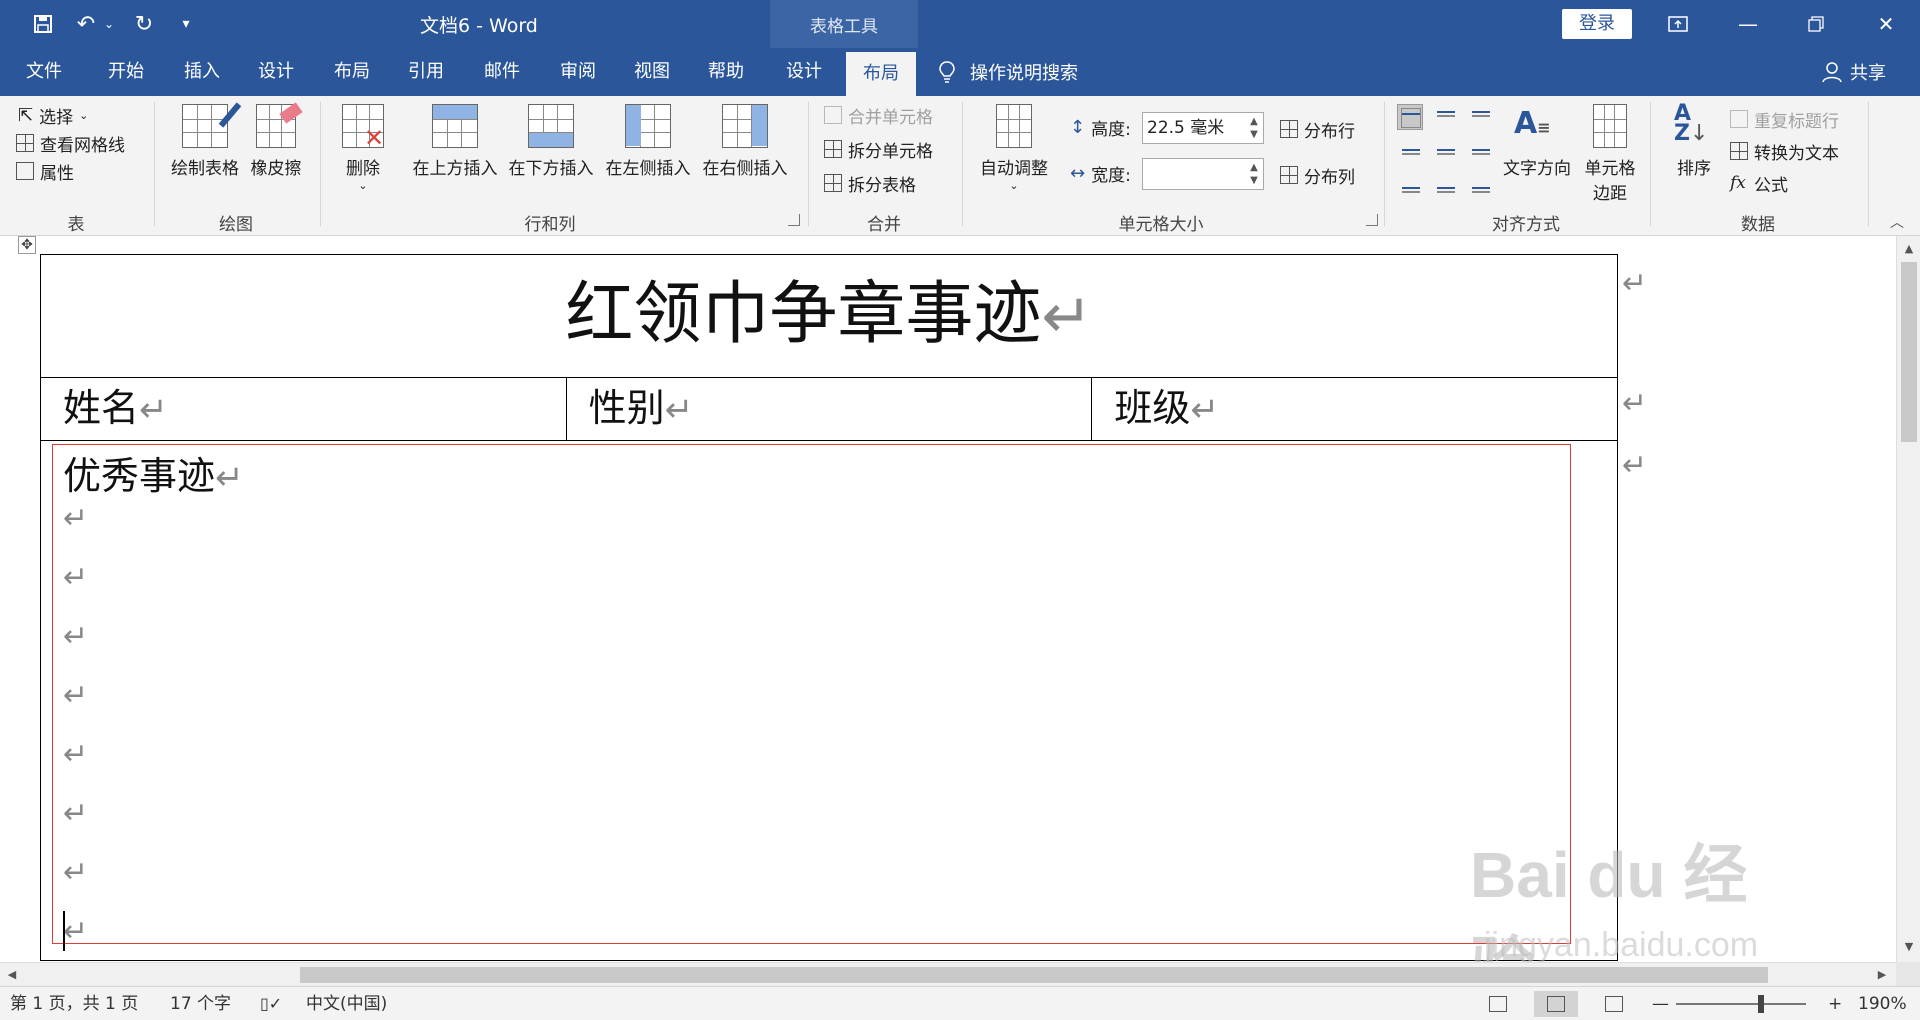 The image size is (1920, 1020). I want to click on close-icon: ✕, so click(1886, 24).